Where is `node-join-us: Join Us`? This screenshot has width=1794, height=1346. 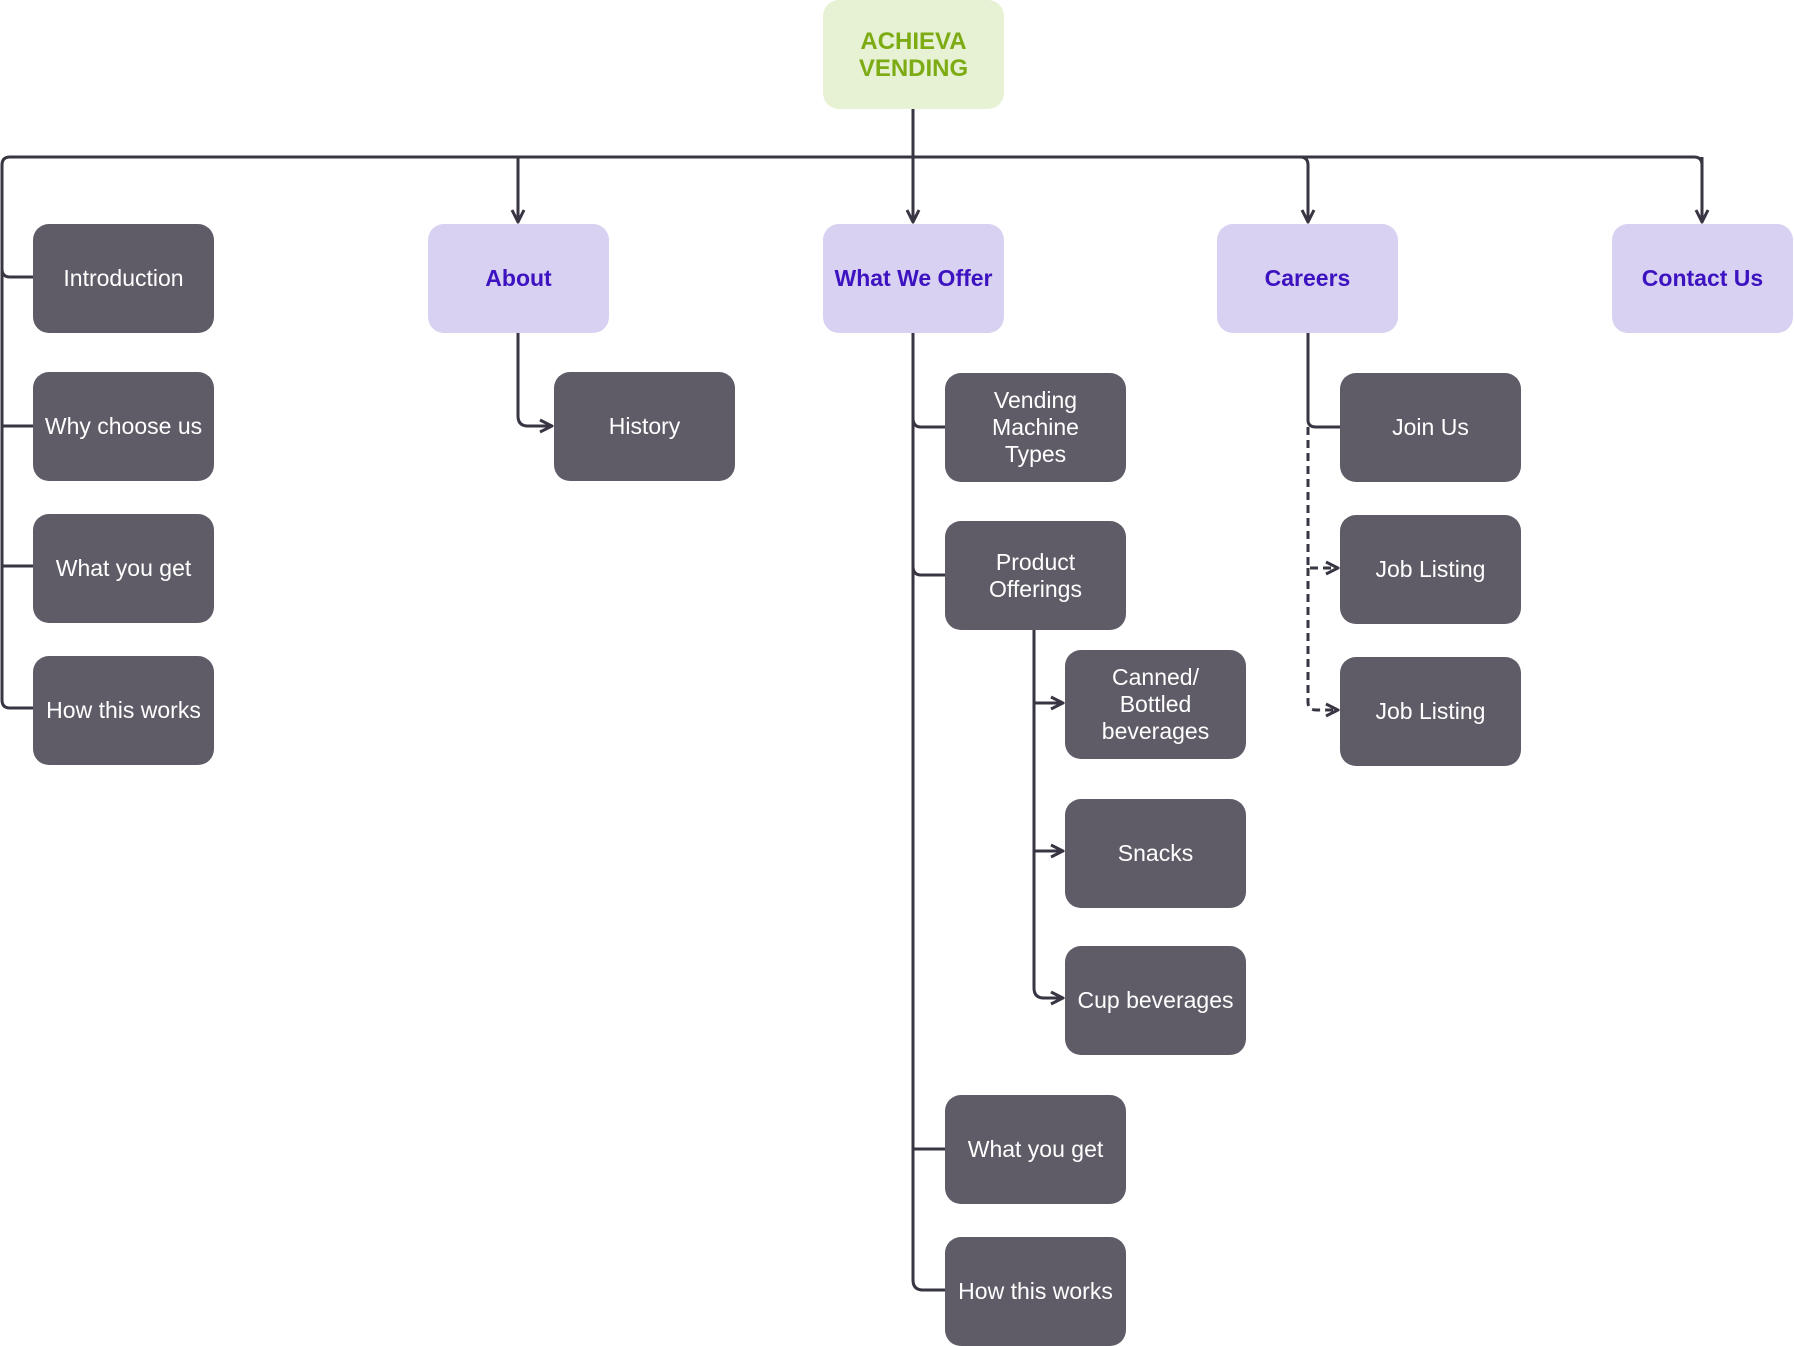
node-join-us: Join Us is located at coordinates (1430, 427).